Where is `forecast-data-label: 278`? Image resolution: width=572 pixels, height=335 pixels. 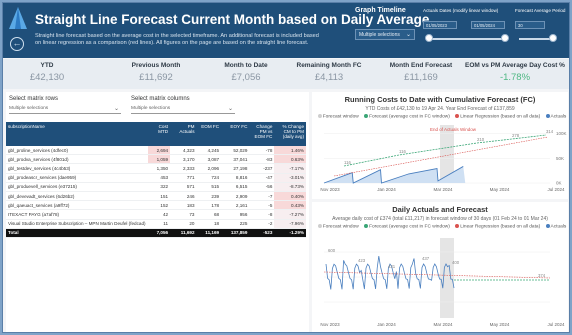
forecast-data-label: 278 is located at coordinates (516, 135).